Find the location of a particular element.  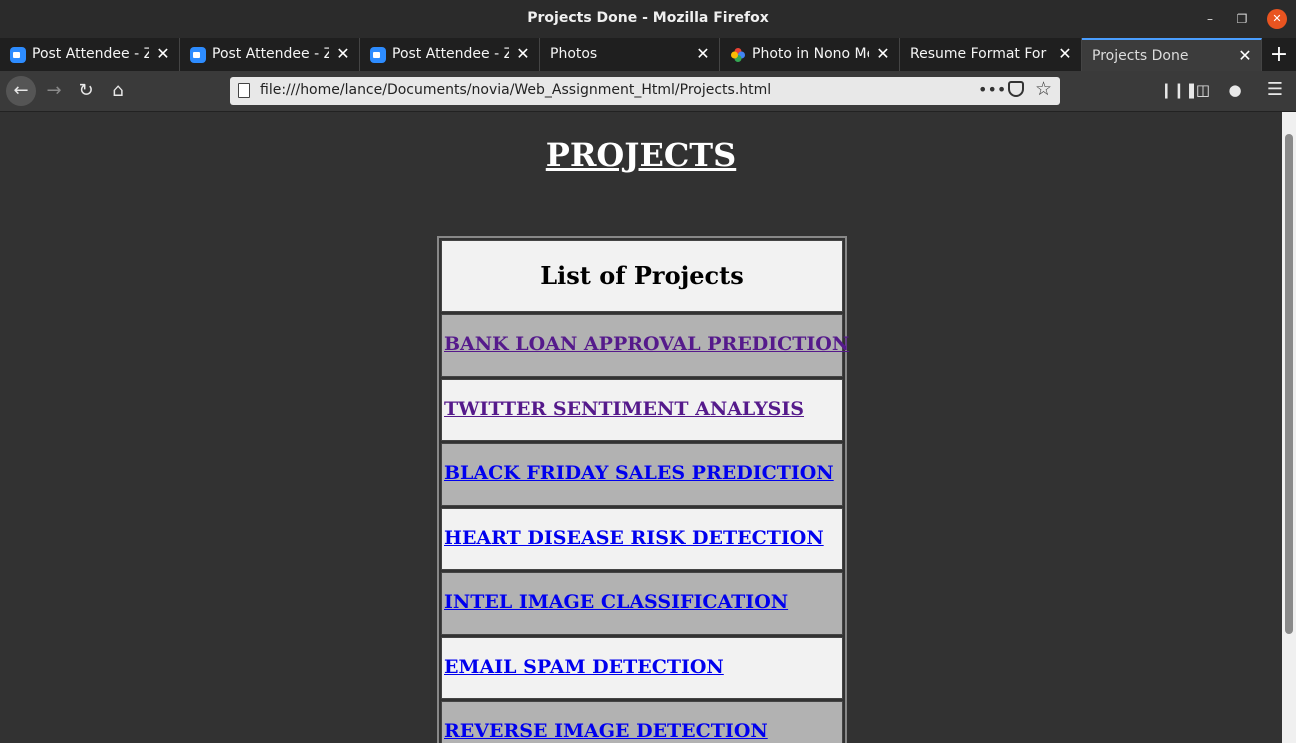

tab-post-attendee-1: Post Attendee - Zoom ✕ is located at coordinates (90, 54).